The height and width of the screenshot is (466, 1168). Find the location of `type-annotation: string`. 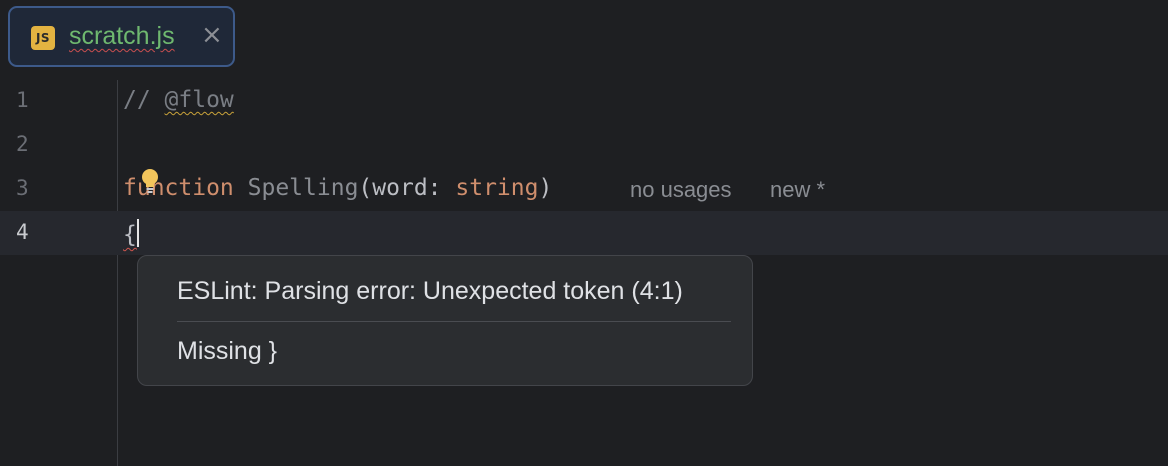

type-annotation: string is located at coordinates (497, 188).